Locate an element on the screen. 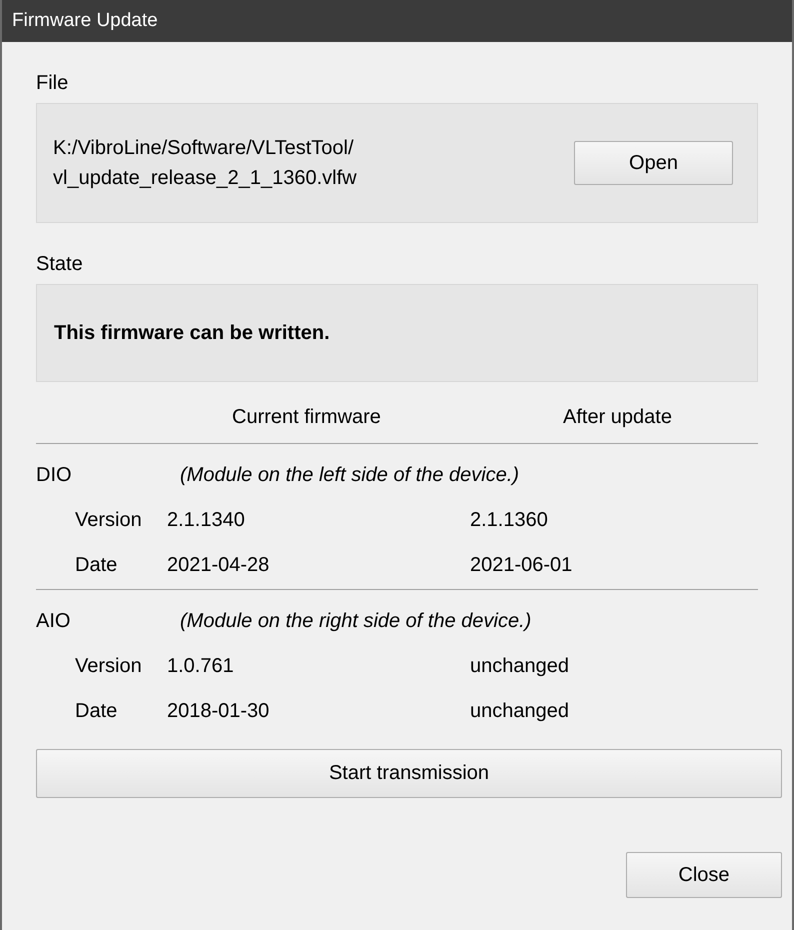 The width and height of the screenshot is (794, 930). after-value: 2.1.1360 is located at coordinates (509, 520).